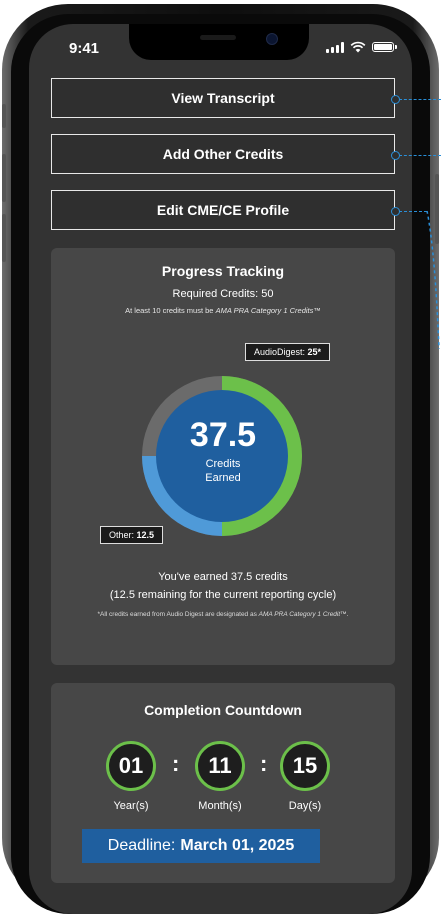 The height and width of the screenshot is (914, 441). I want to click on credits-total: 37.5, so click(223, 435).